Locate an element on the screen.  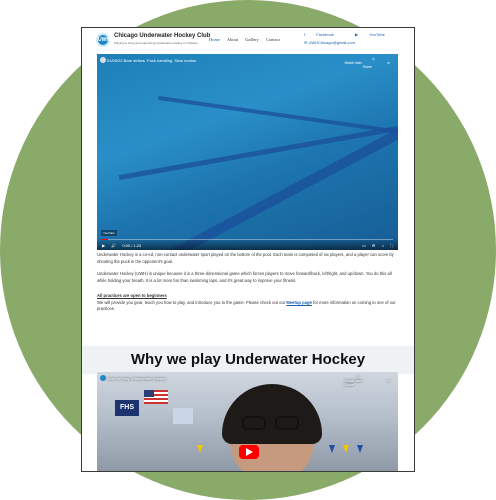
cast-icon: ⌂ is located at coordinates (383, 245).